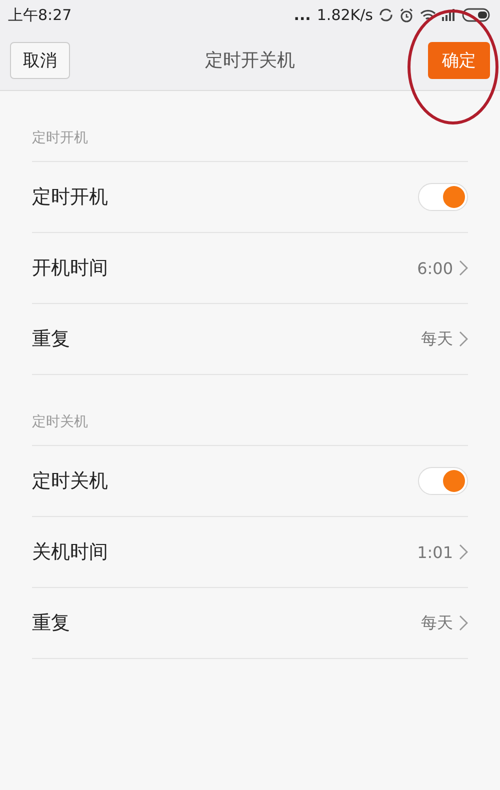 The image size is (500, 790). What do you see at coordinates (250, 126) in the screenshot?
I see `section-label: 定时开机` at bounding box center [250, 126].